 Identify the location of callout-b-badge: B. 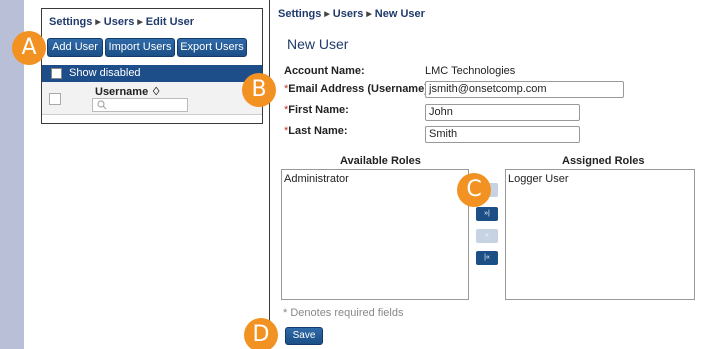
(259, 90).